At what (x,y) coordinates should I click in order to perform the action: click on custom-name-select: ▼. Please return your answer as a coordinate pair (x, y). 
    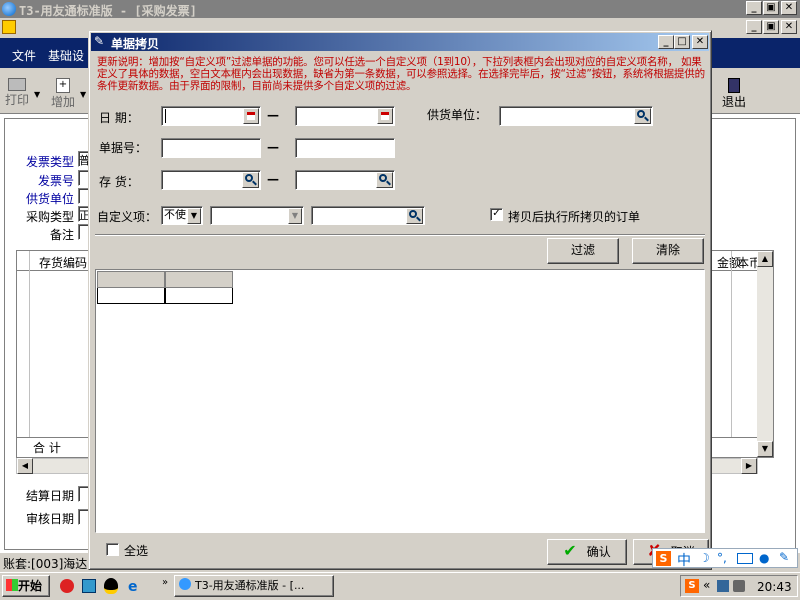
    Looking at the image, I should click on (257, 215).